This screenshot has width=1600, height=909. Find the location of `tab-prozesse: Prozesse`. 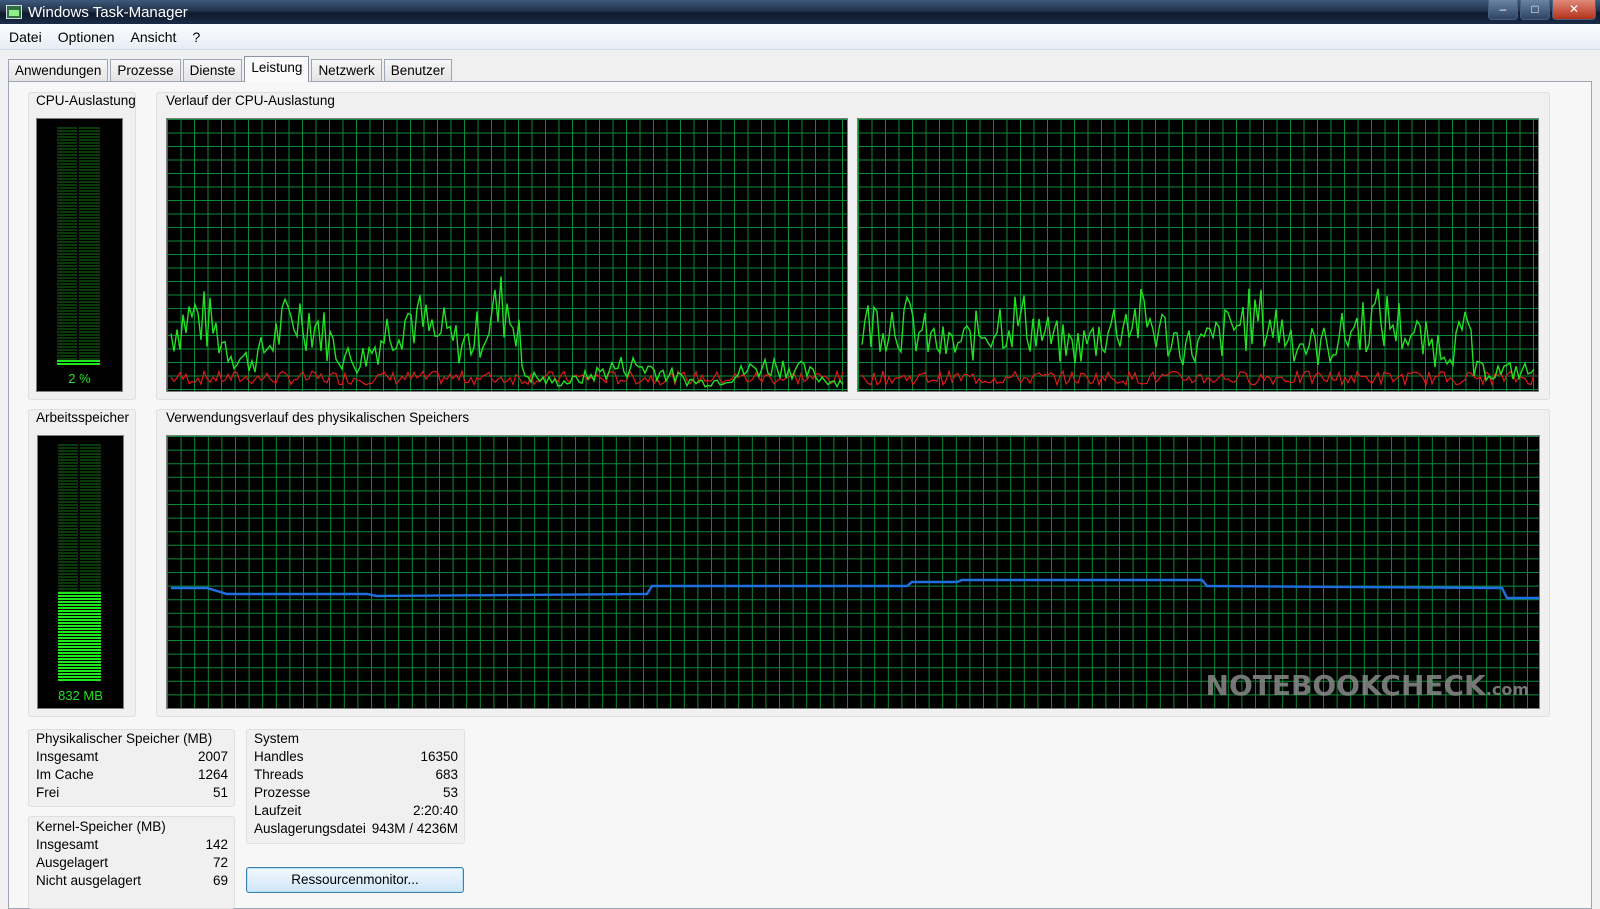

tab-prozesse: Prozesse is located at coordinates (145, 70).